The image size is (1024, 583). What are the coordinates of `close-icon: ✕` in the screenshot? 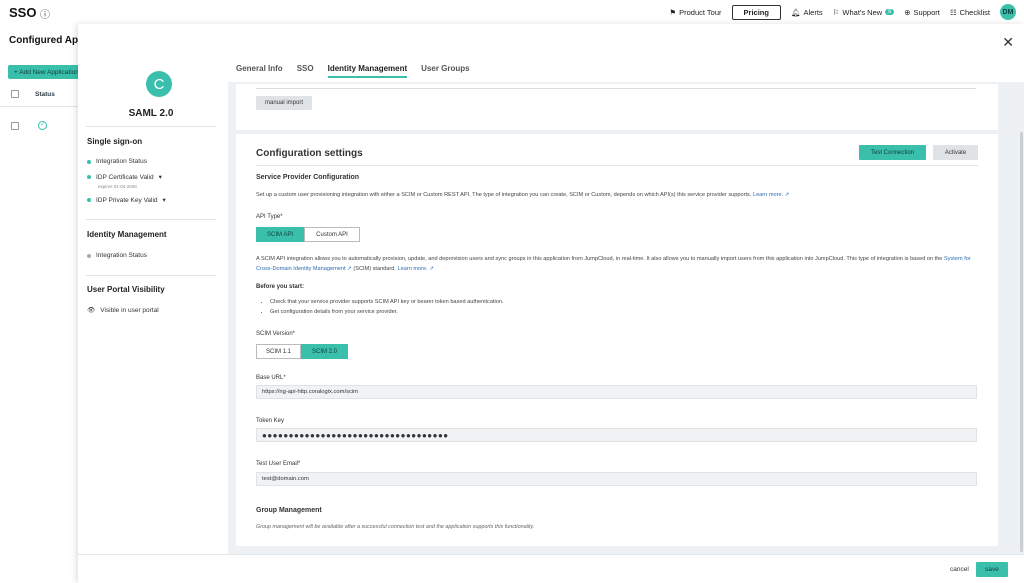 It's located at (1008, 42).